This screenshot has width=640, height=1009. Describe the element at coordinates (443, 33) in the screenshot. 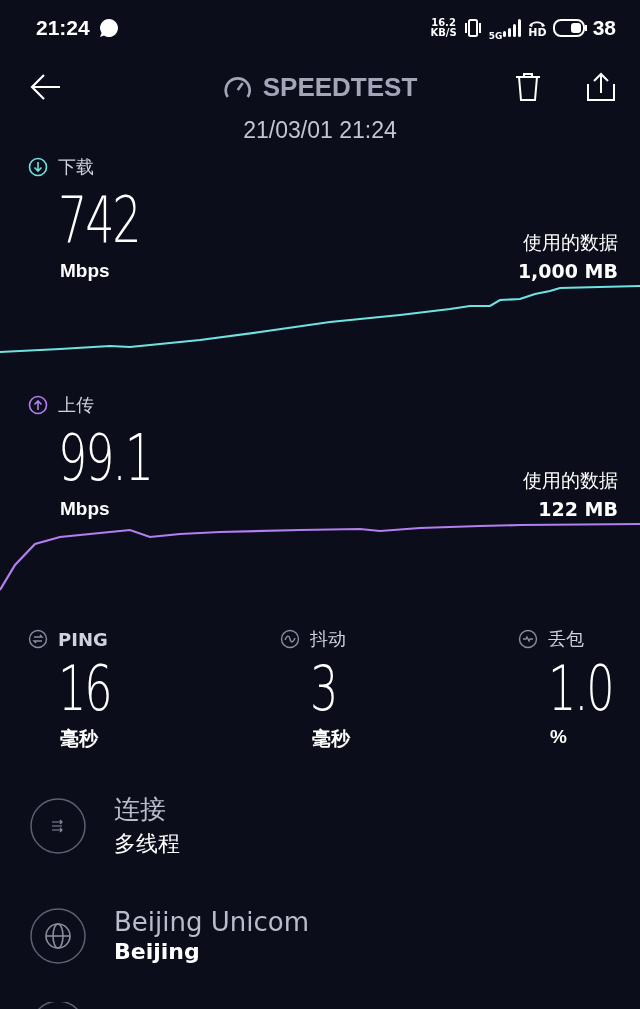

I see `net-speed-unit: KB/S` at that location.